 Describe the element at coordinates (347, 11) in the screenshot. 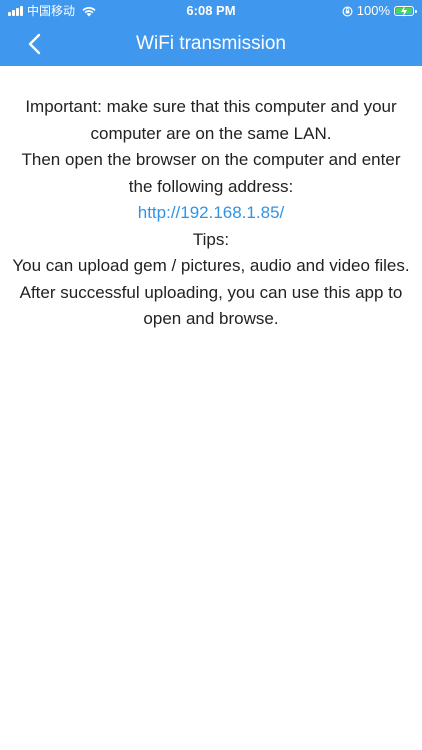

I see `orientation-lock-icon` at that location.